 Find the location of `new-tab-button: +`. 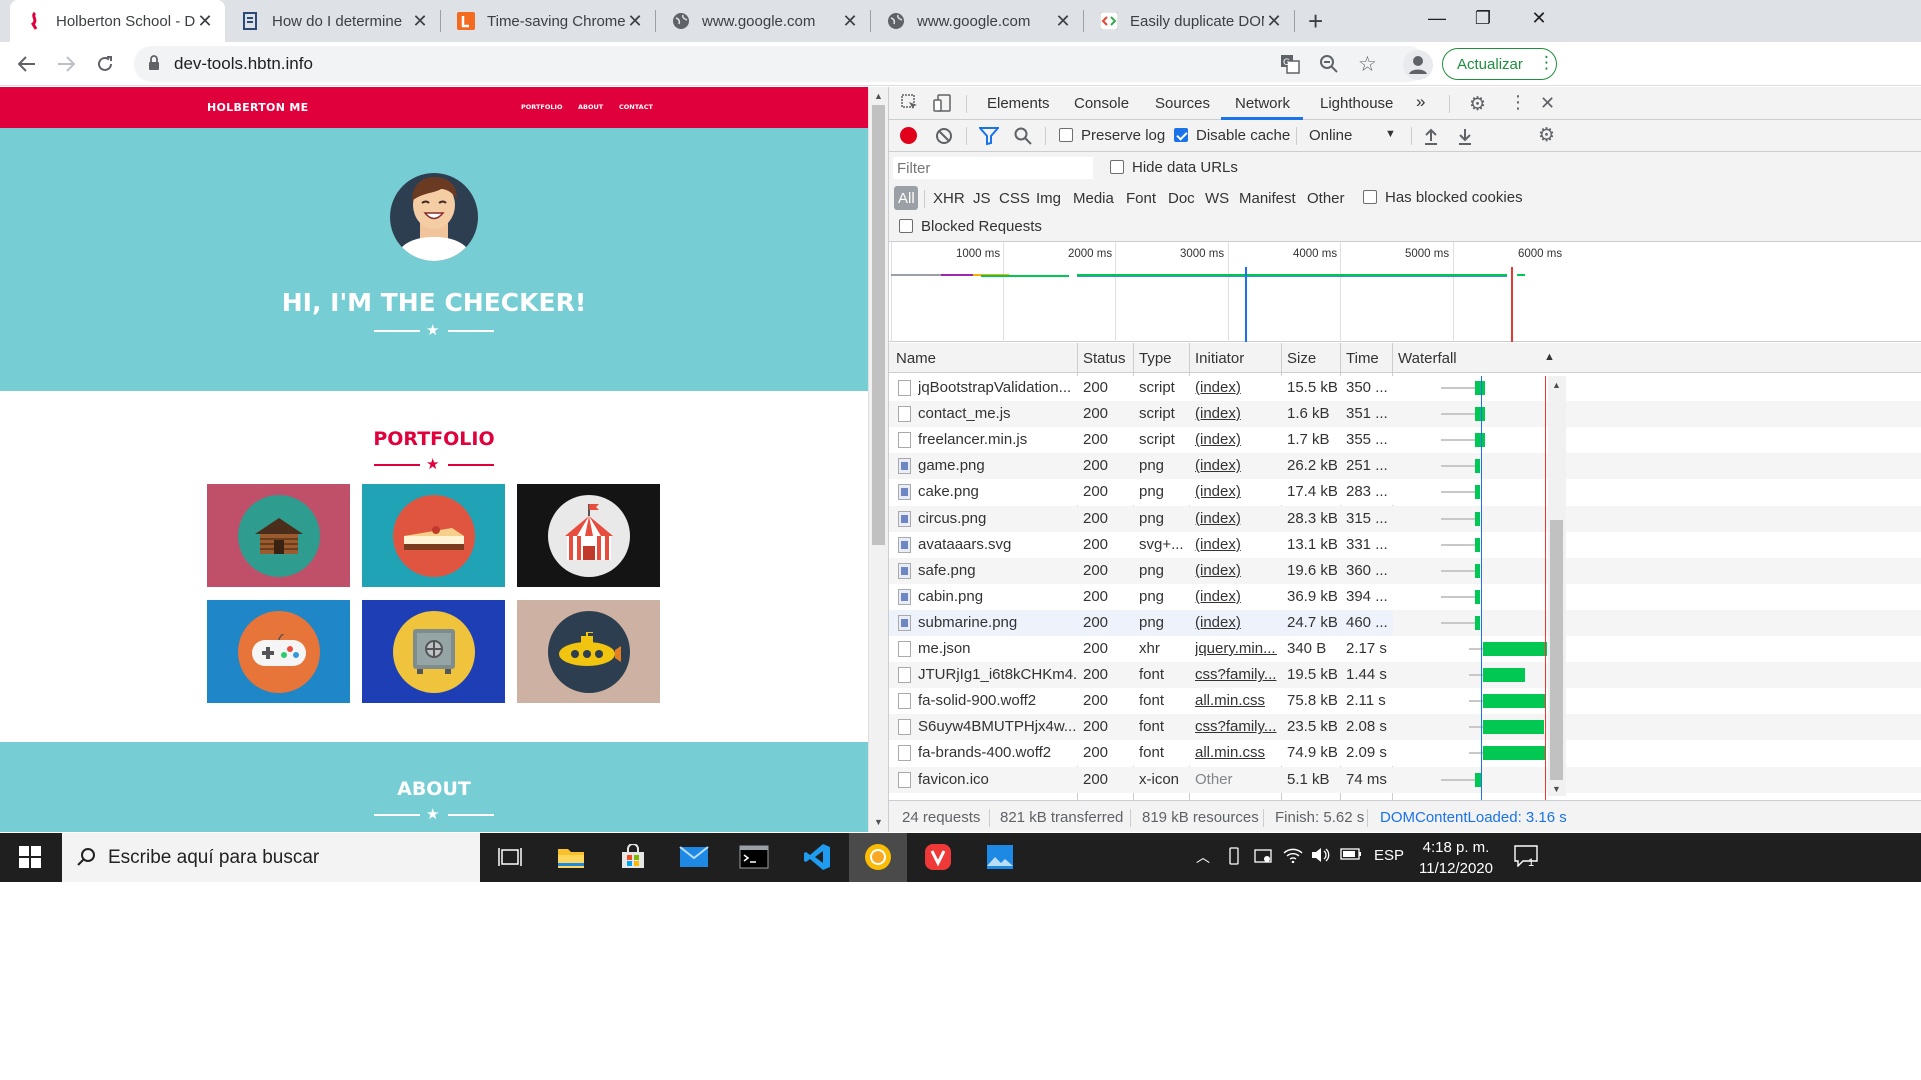

new-tab-button: + is located at coordinates (1315, 21).